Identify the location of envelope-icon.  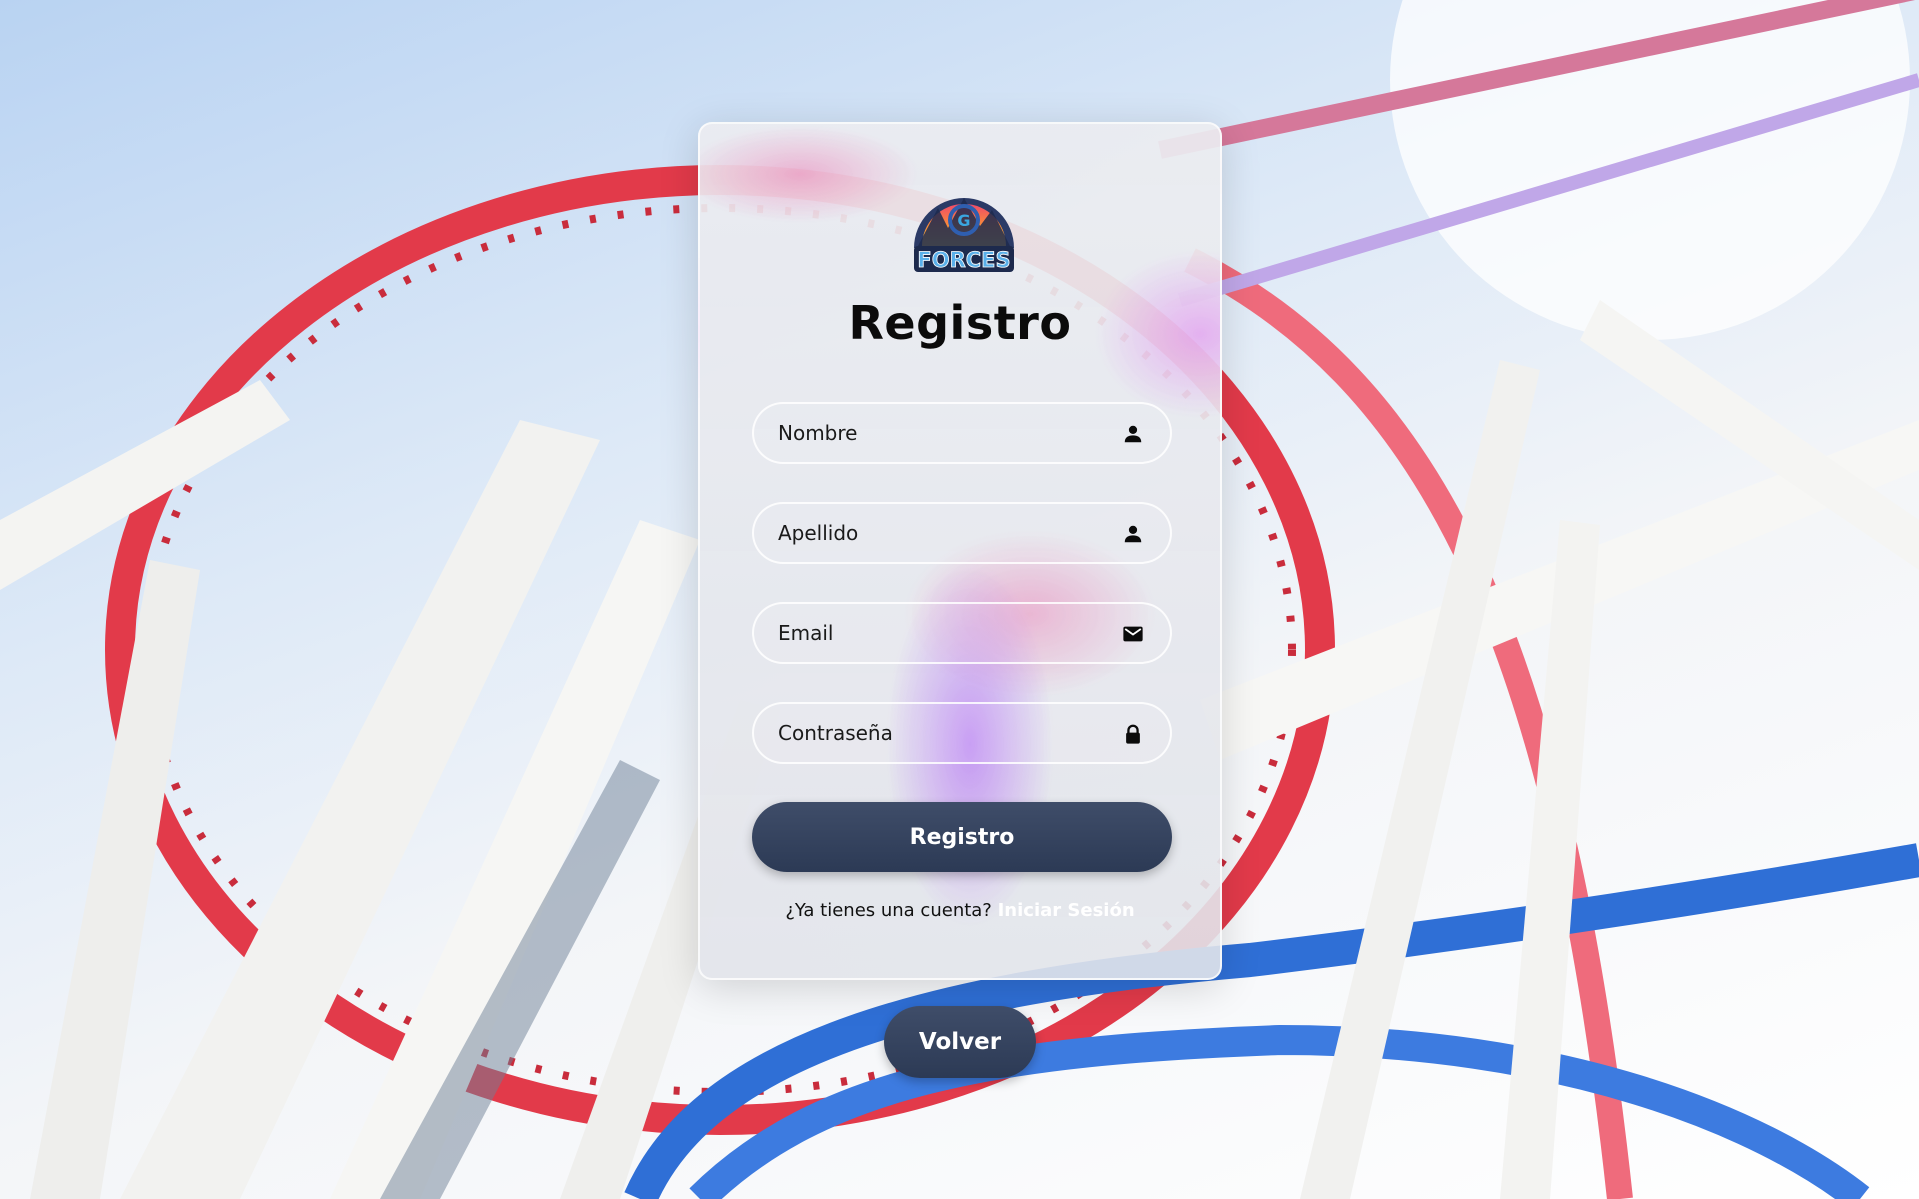
(1133, 634).